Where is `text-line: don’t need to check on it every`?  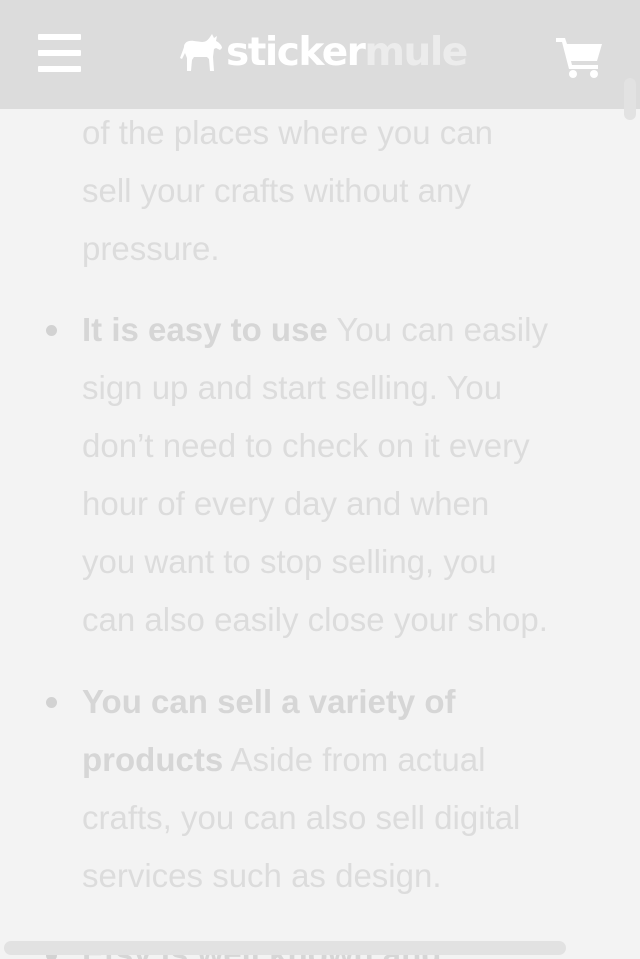 text-line: don’t need to check on it every is located at coordinates (306, 445).